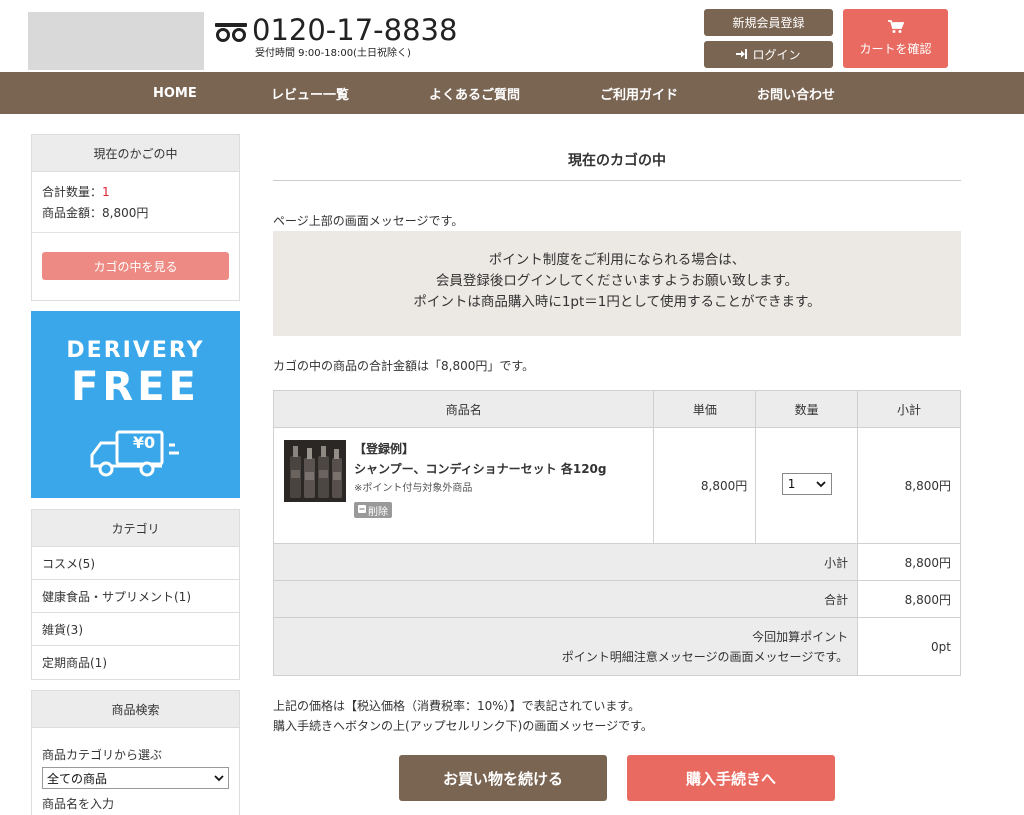  I want to click on summary-row-subtotal: 小計 8,800円, so click(616, 562).